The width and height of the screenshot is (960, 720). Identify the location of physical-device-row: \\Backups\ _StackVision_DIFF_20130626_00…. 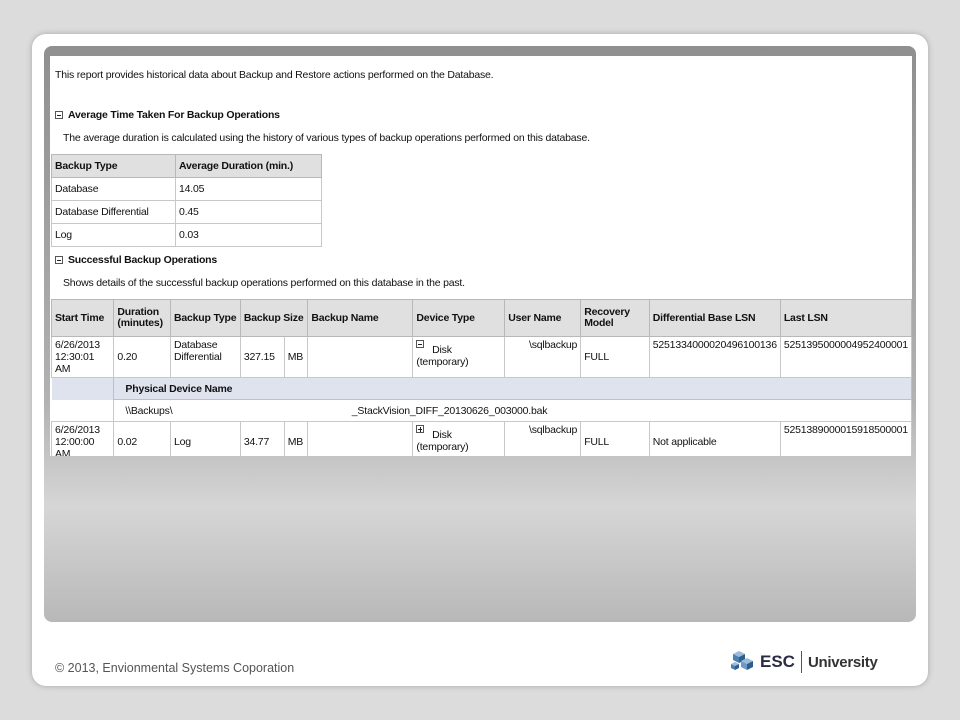
(481, 410).